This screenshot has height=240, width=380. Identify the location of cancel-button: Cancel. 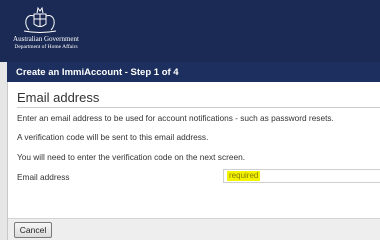
(33, 230).